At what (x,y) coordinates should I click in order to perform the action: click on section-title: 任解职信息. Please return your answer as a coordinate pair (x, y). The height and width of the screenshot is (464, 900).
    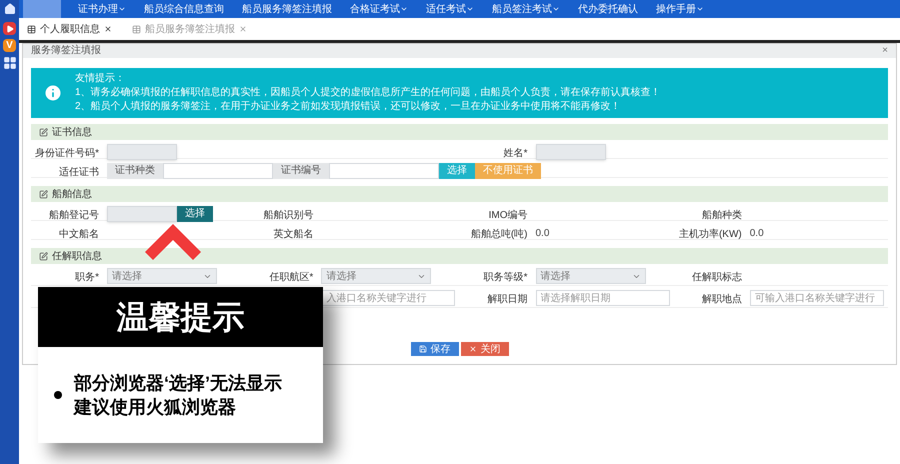
    Looking at the image, I should click on (77, 257).